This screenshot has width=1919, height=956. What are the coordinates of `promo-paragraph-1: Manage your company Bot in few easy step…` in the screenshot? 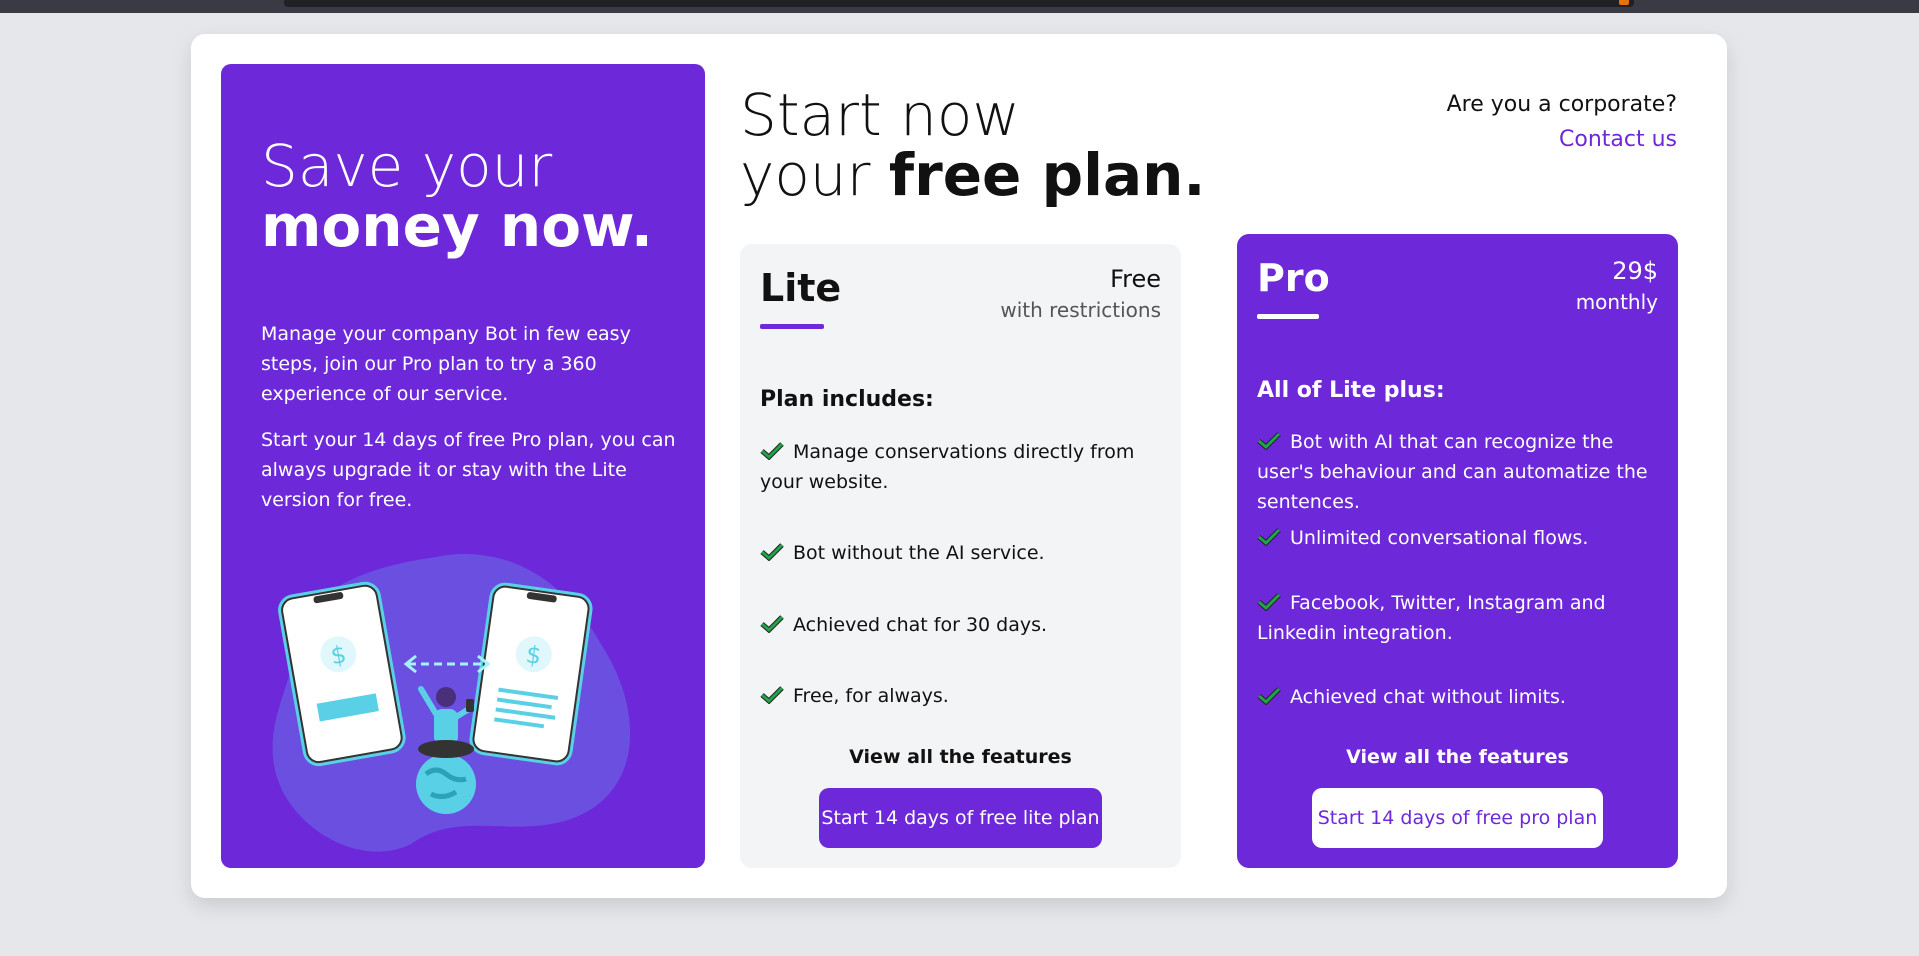 It's located at (446, 364).